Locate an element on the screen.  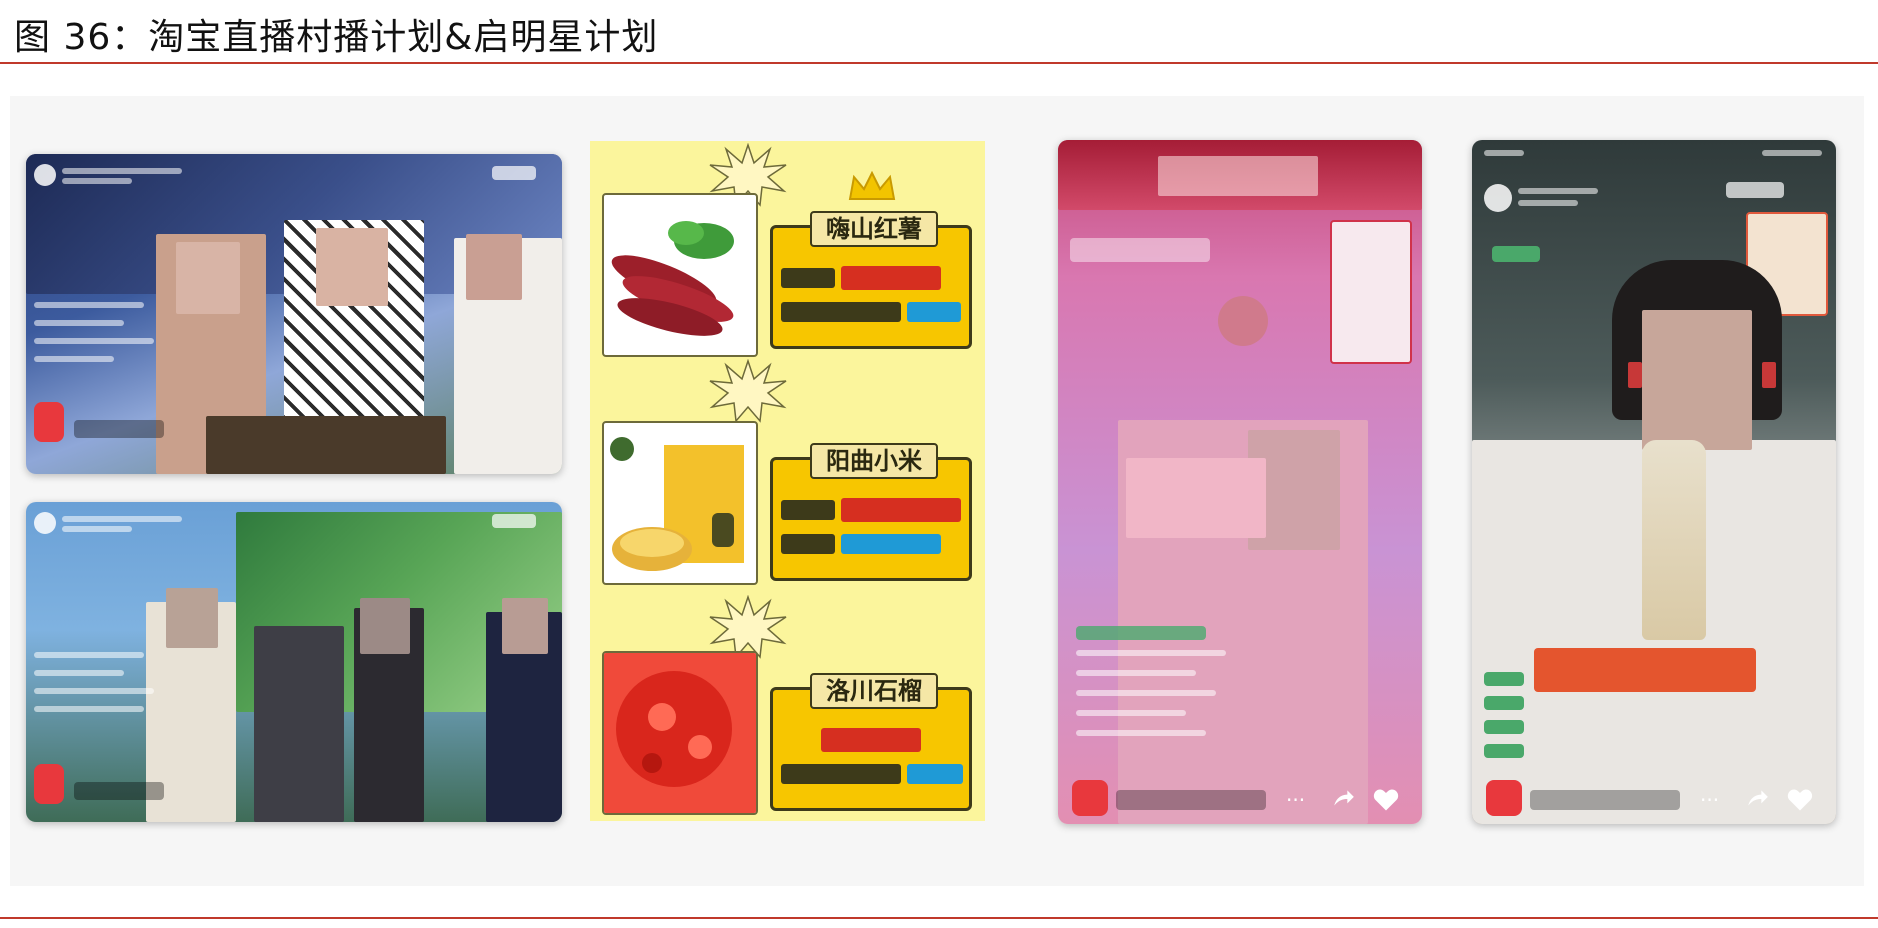
product-image-pomegranate is located at coordinates (680, 733).